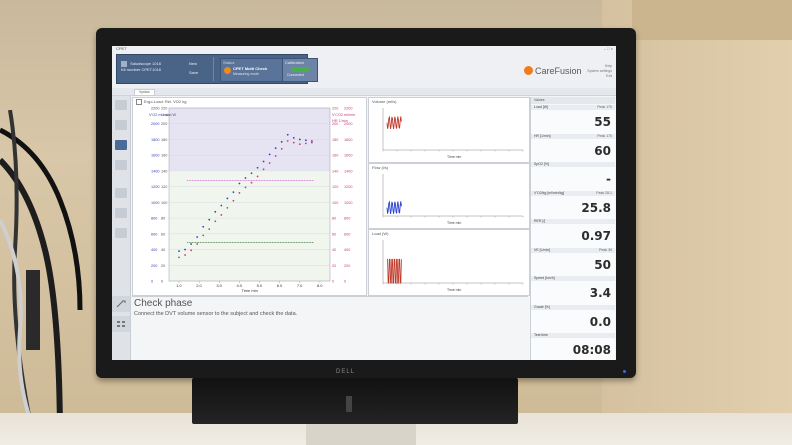 The height and width of the screenshot is (445, 792). I want to click on calibration-title: Calibration, so click(295, 62).